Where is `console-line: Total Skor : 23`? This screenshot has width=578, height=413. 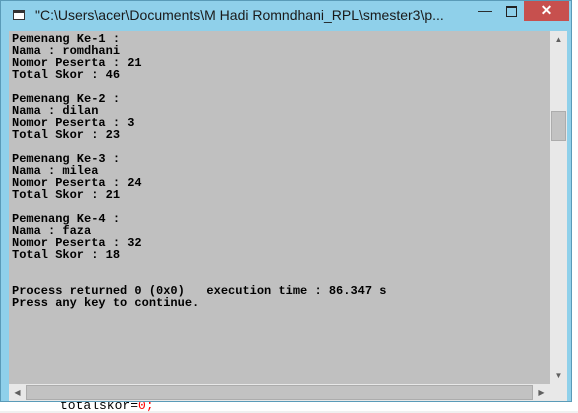 console-line: Total Skor : 23 is located at coordinates (66, 135).